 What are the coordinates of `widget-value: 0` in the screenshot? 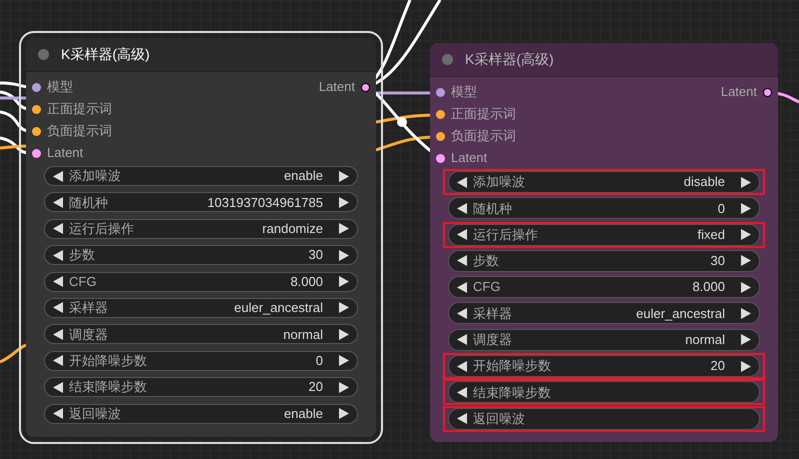 It's located at (319, 361).